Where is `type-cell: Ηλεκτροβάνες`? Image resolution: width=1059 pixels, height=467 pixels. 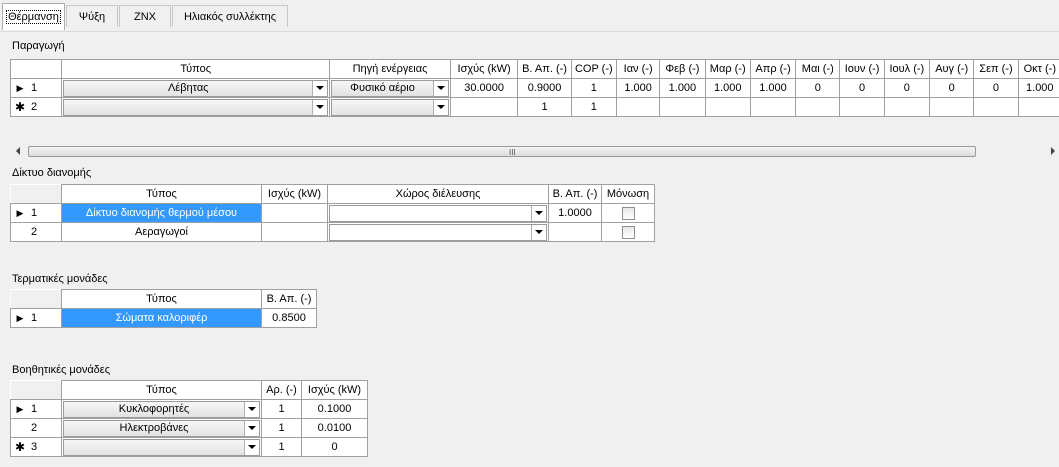
type-cell: Ηλεκτροβάνες is located at coordinates (161, 428).